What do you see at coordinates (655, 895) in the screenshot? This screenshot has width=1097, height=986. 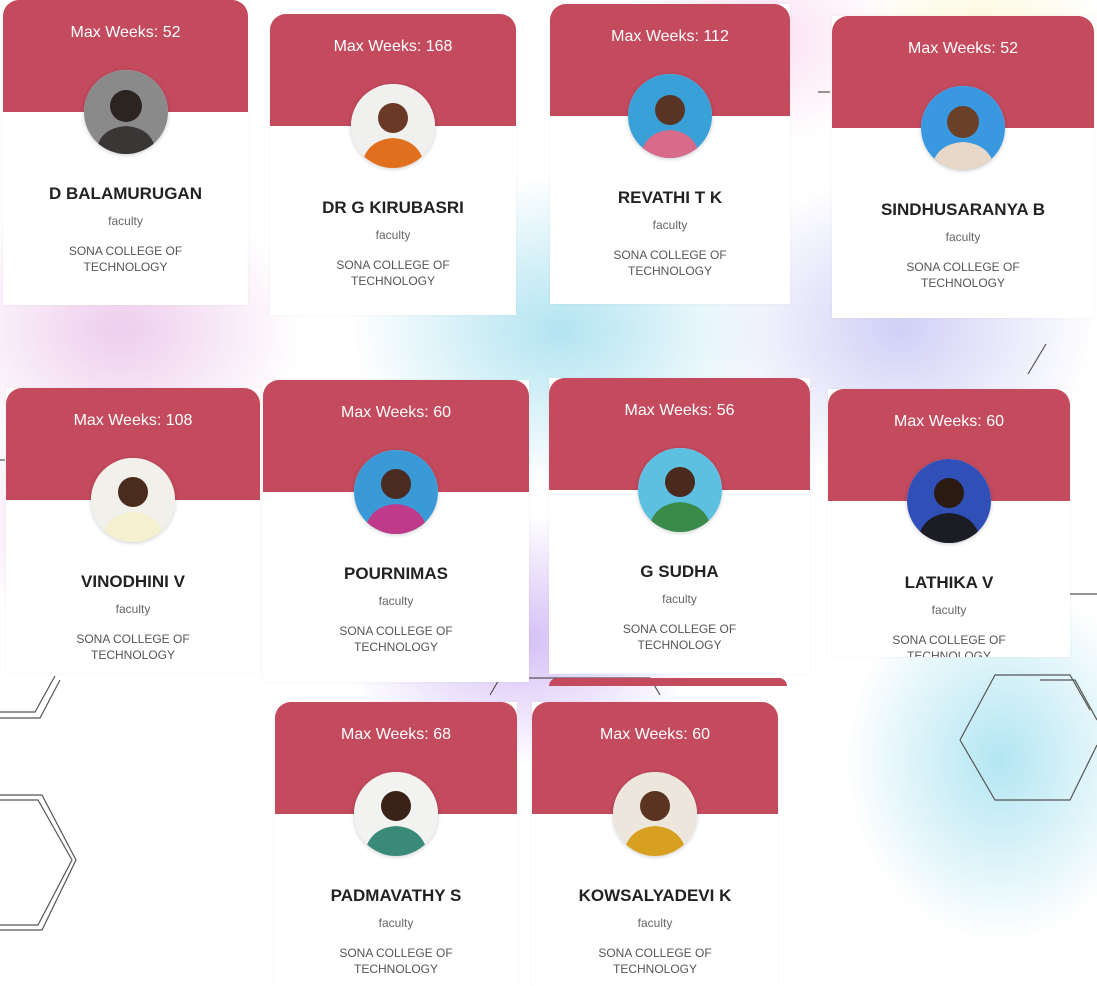 I see `faculty-name: KOWSALYADEVI K` at bounding box center [655, 895].